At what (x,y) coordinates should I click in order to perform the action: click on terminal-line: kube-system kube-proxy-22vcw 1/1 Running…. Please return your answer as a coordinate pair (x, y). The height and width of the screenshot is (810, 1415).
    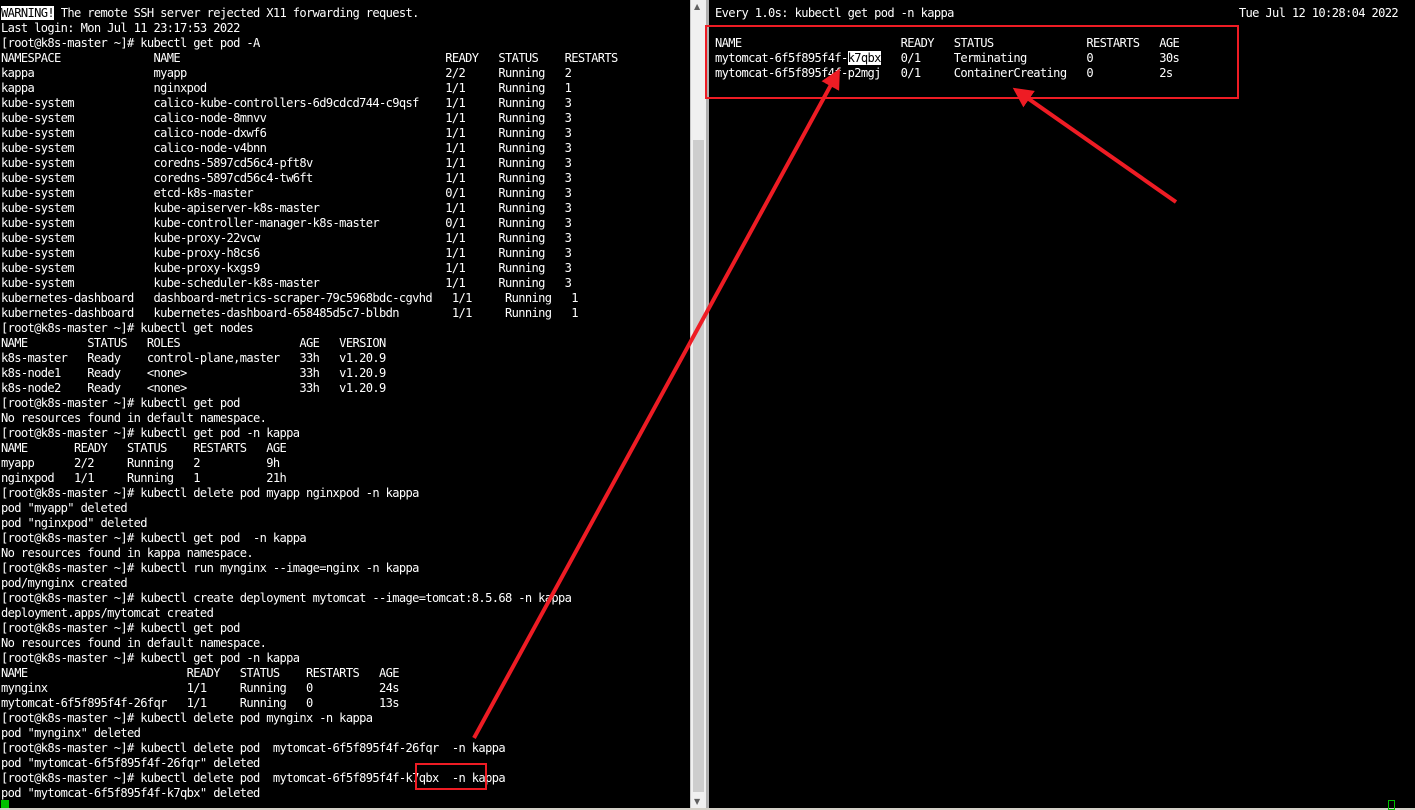
    Looking at the image, I should click on (286, 238).